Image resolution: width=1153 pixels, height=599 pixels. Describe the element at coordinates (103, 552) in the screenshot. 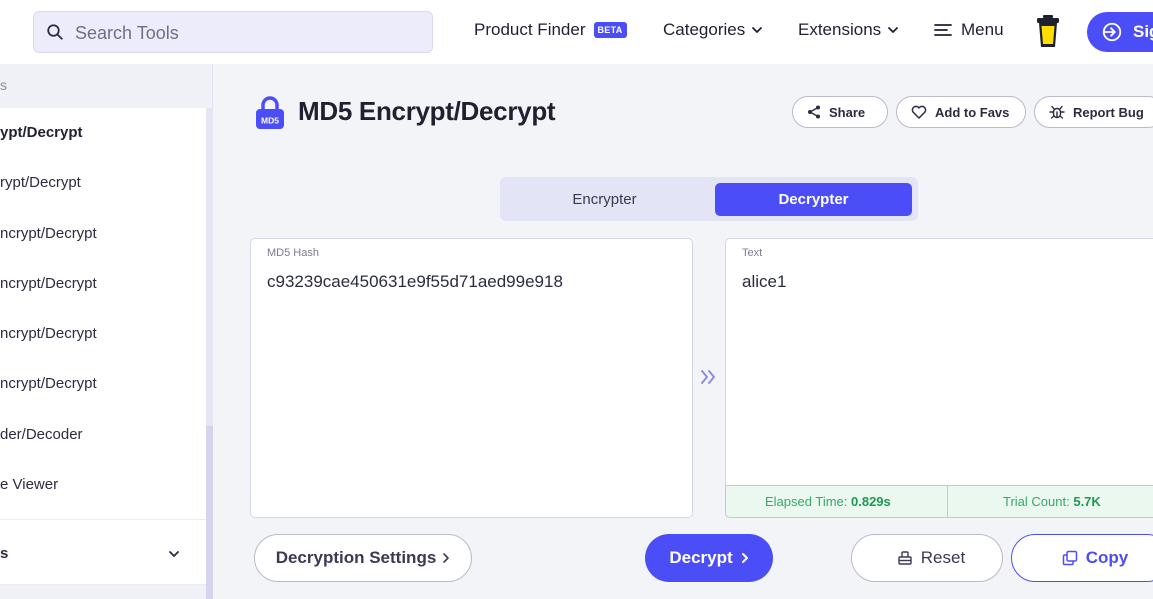

I see `sidebar-group-toggle: s` at that location.